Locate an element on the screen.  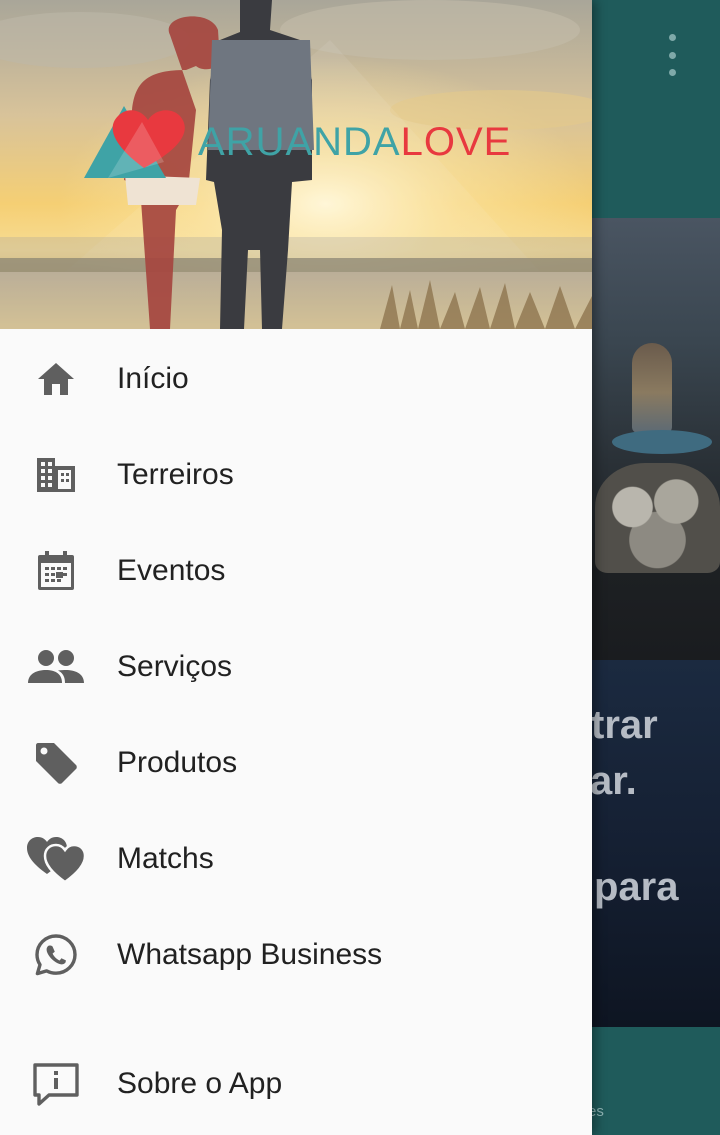
menu-item-servicos: Serviços is located at coordinates (296, 667).